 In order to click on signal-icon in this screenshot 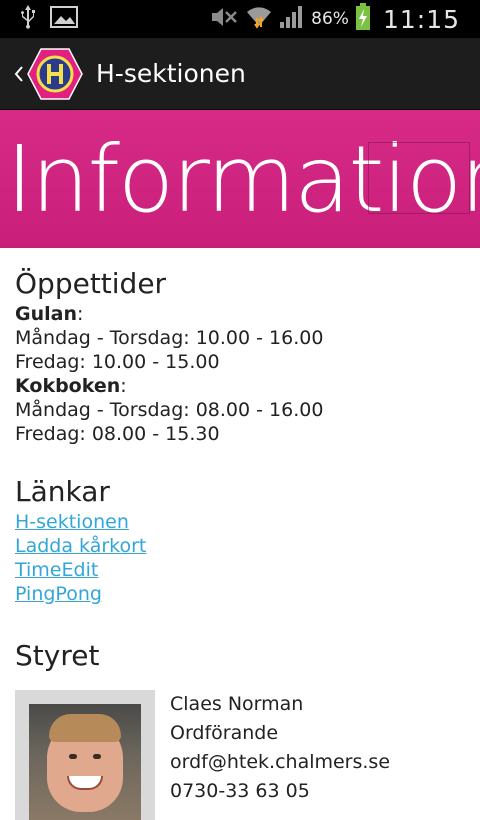, I will do `click(292, 19)`.